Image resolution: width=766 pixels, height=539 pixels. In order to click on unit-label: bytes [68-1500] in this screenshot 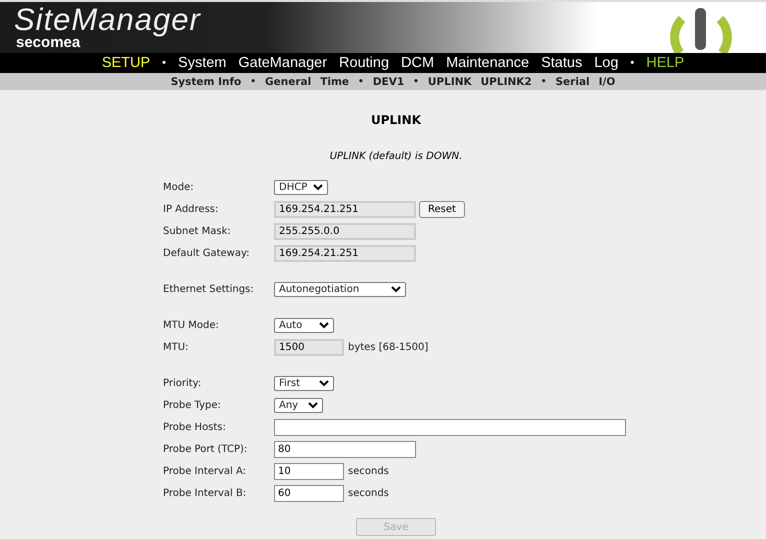, I will do `click(388, 347)`.